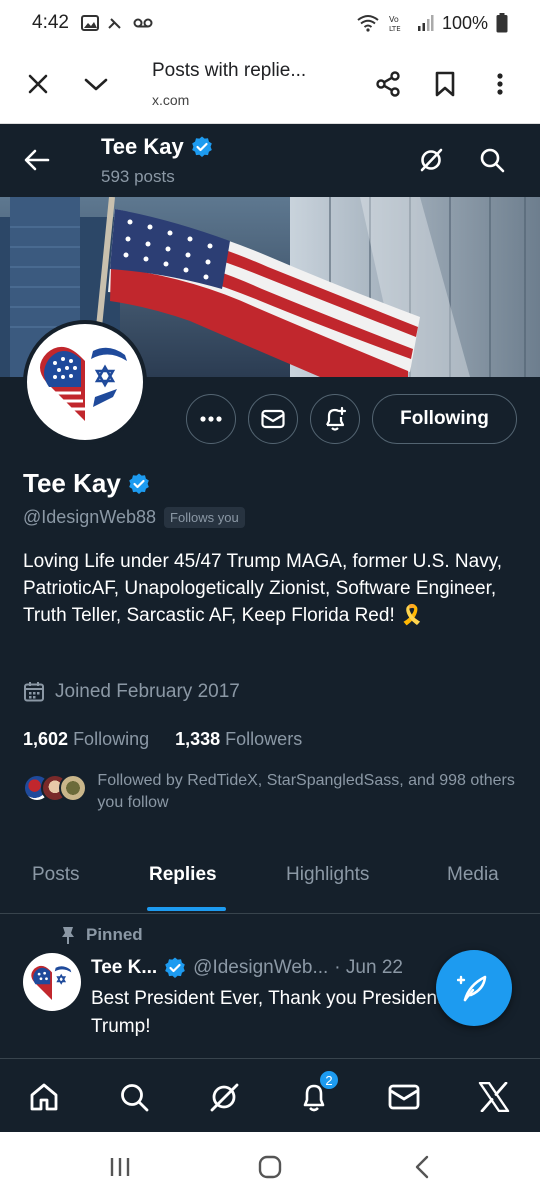 The height and width of the screenshot is (1200, 540). I want to click on browser-bar: Posts with replie... x.com, so click(270, 85).